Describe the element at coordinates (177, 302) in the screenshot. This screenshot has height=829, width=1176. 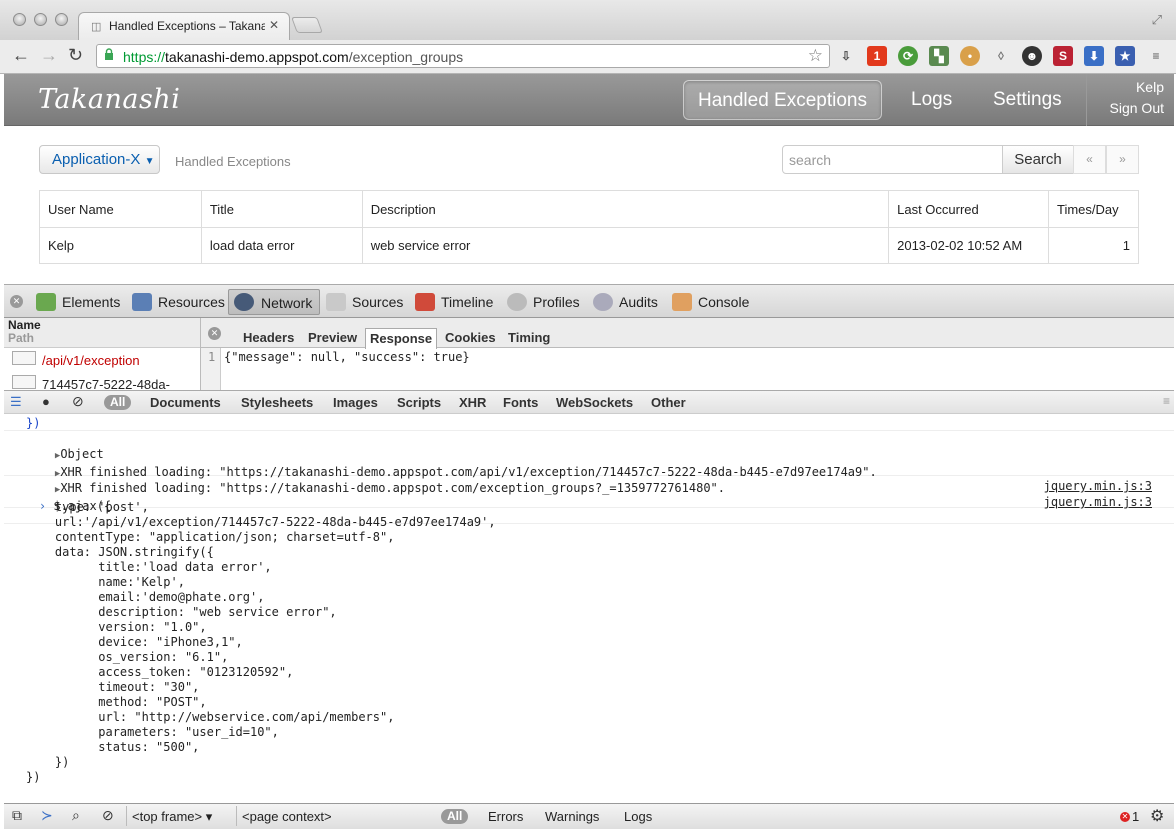
I see `tab-resources: Resources` at that location.